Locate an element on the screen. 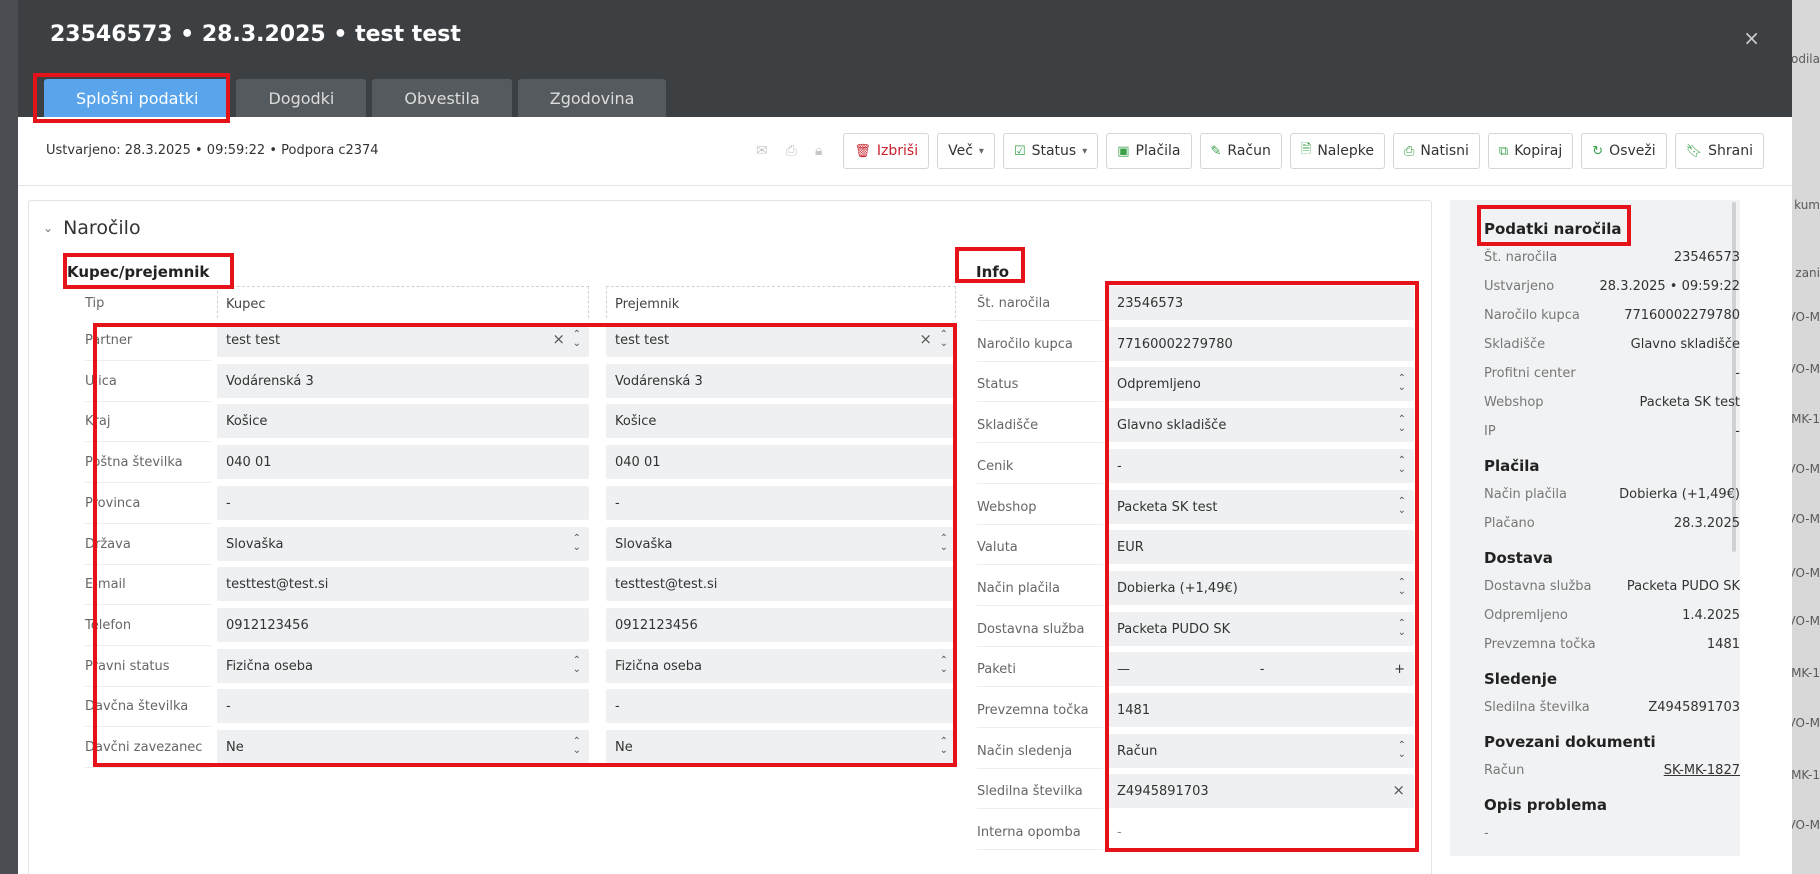  invoice-link: SK-MK-1827 is located at coordinates (1702, 770).